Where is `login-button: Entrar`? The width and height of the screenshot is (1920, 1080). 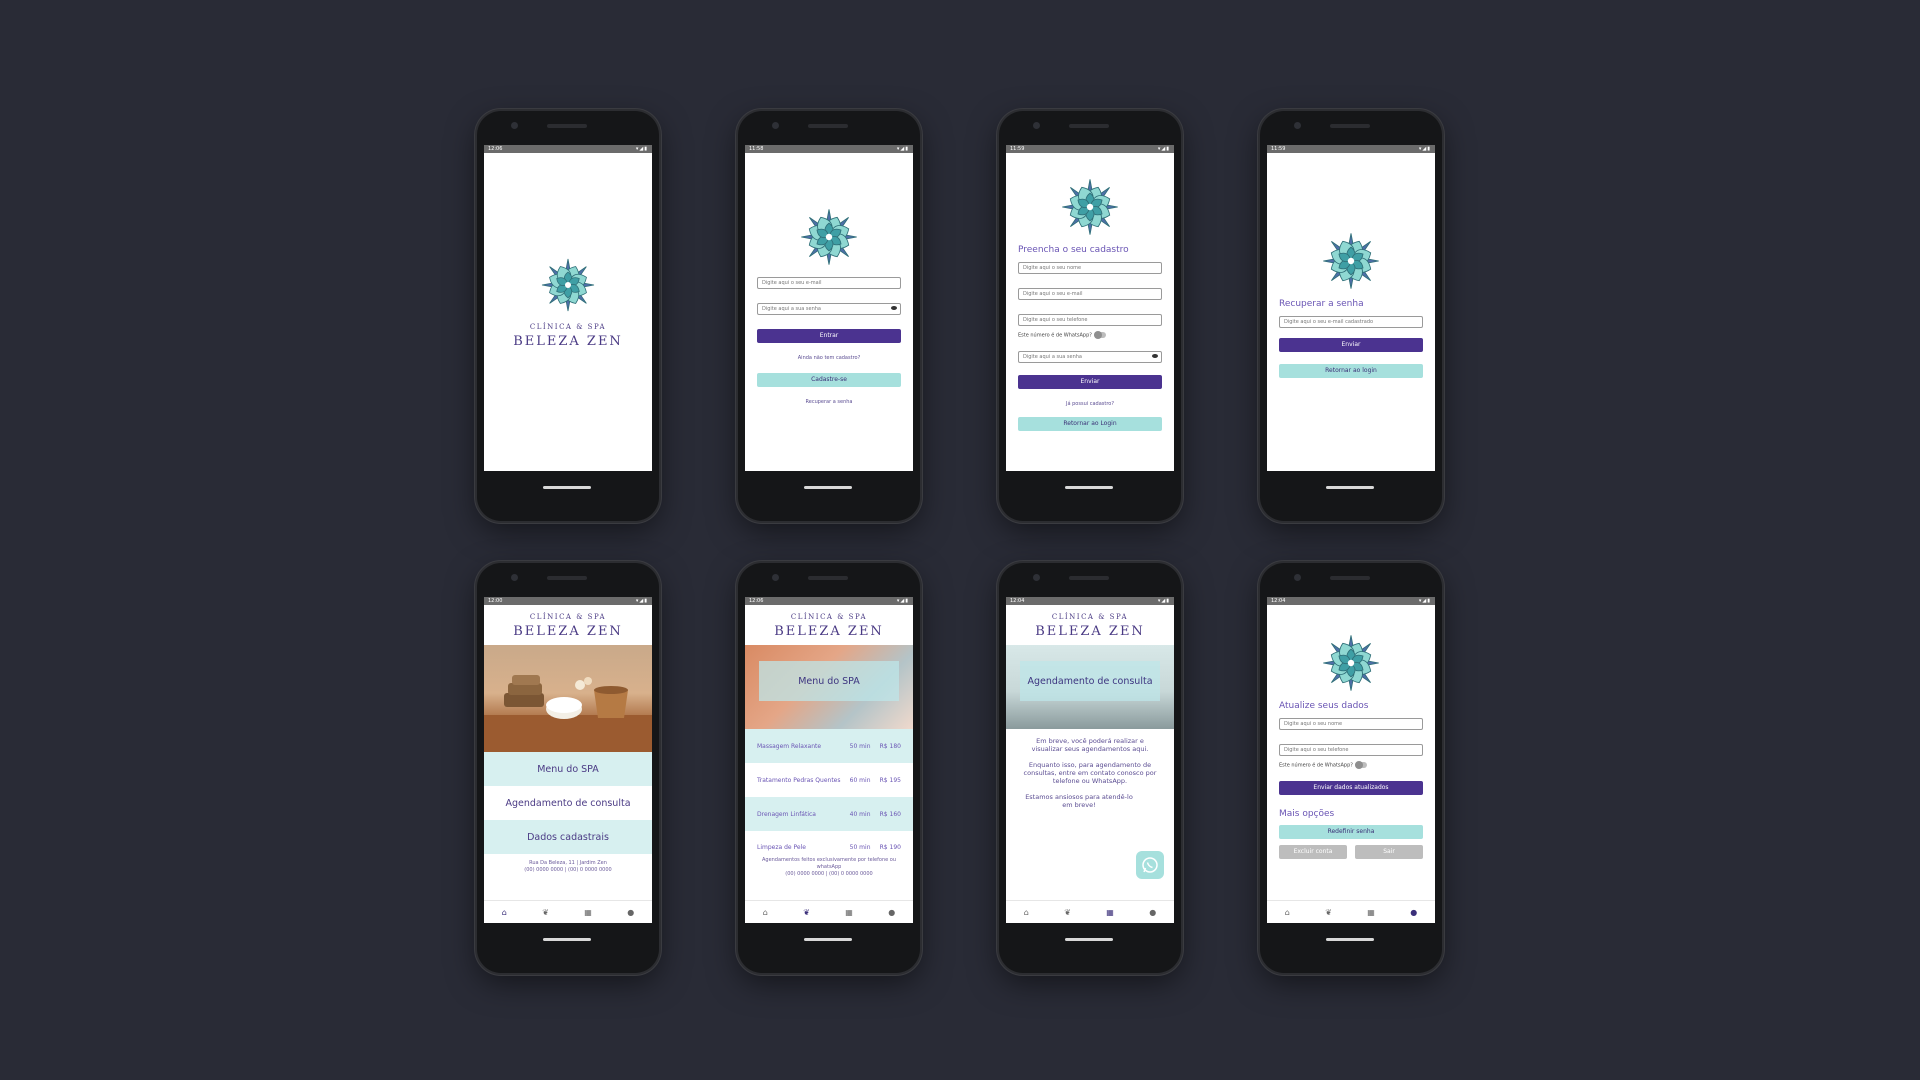 login-button: Entrar is located at coordinates (829, 336).